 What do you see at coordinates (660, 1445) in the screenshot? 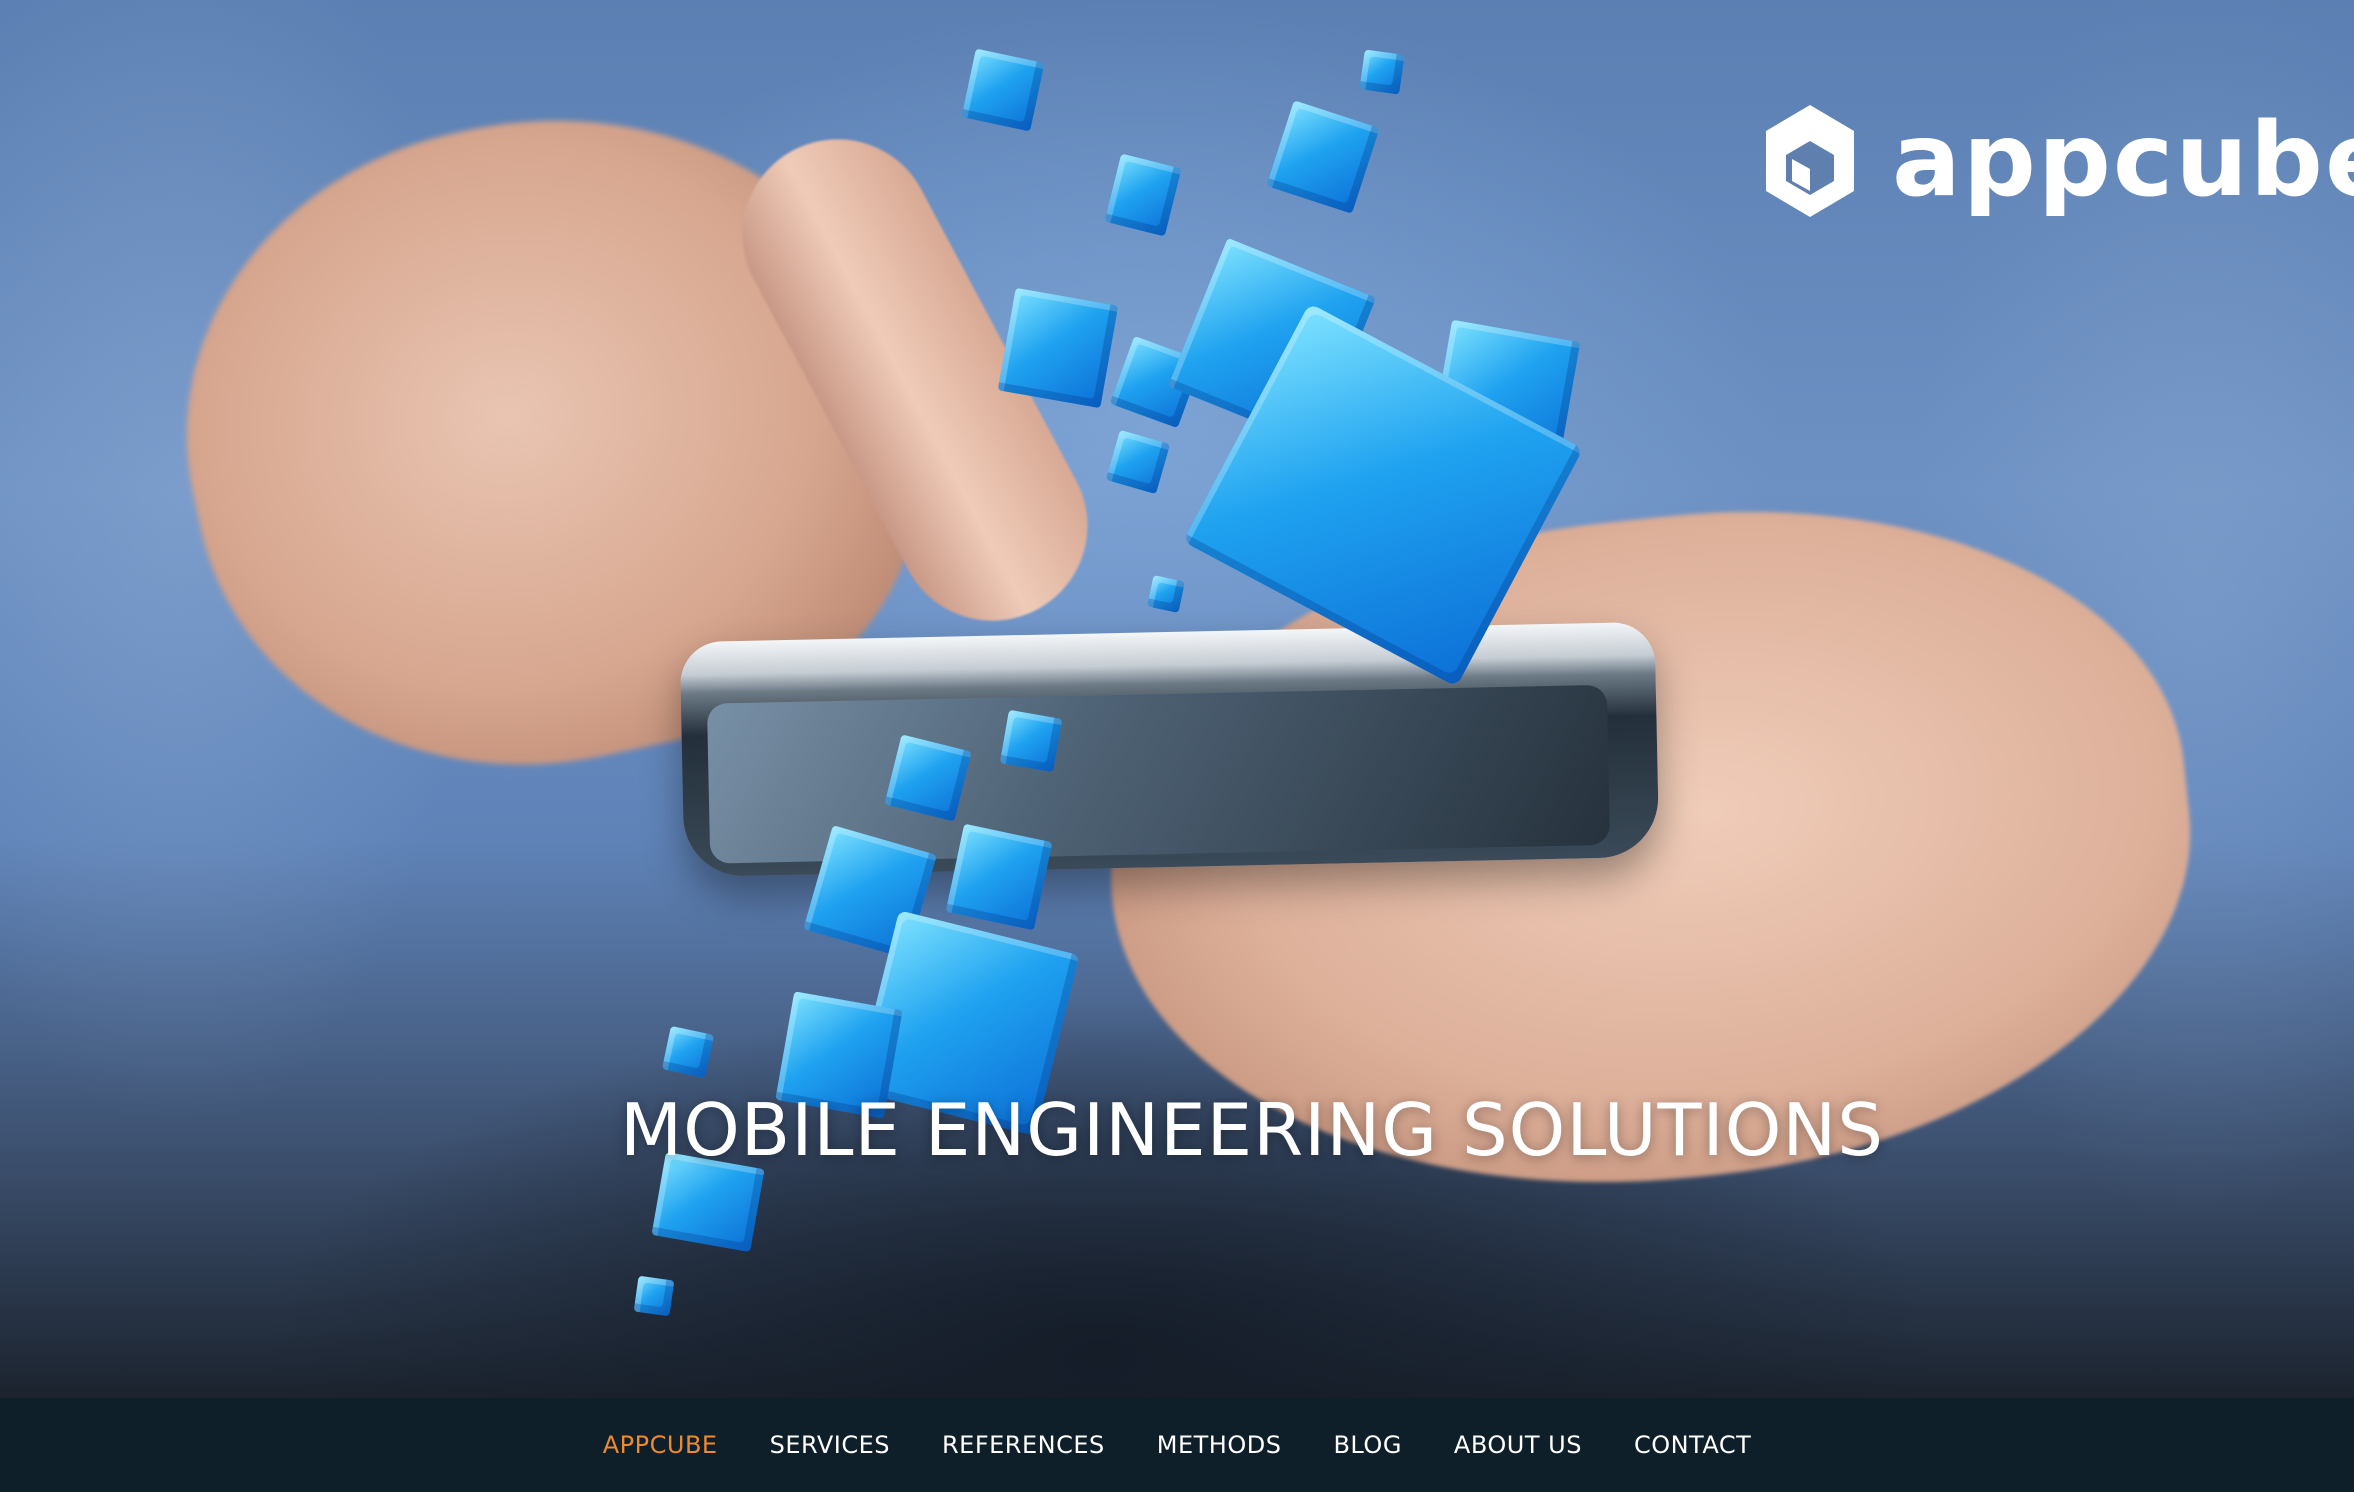
I see `nav-item-appcube: APPCUBE` at bounding box center [660, 1445].